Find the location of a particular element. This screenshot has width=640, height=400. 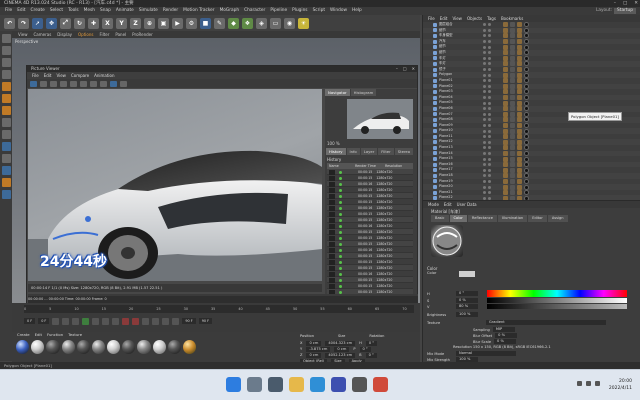

menu-item: Create is located at coordinates (38, 10).